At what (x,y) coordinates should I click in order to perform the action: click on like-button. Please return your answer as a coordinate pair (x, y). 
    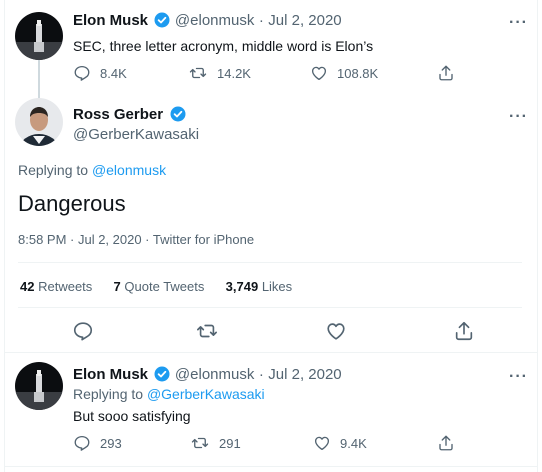
    Looking at the image, I should click on (340, 331).